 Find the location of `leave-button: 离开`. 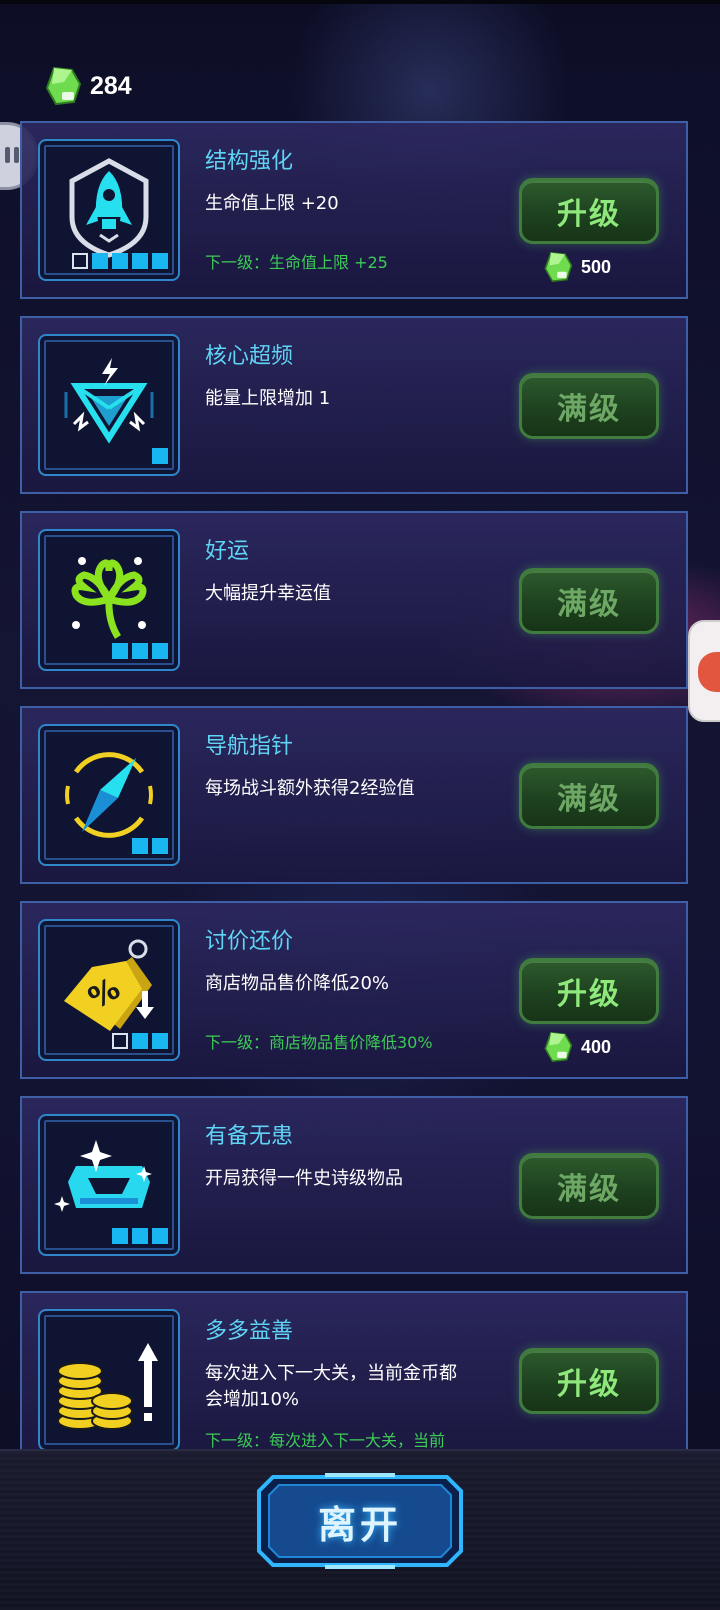

leave-button: 离开 is located at coordinates (360, 1521).